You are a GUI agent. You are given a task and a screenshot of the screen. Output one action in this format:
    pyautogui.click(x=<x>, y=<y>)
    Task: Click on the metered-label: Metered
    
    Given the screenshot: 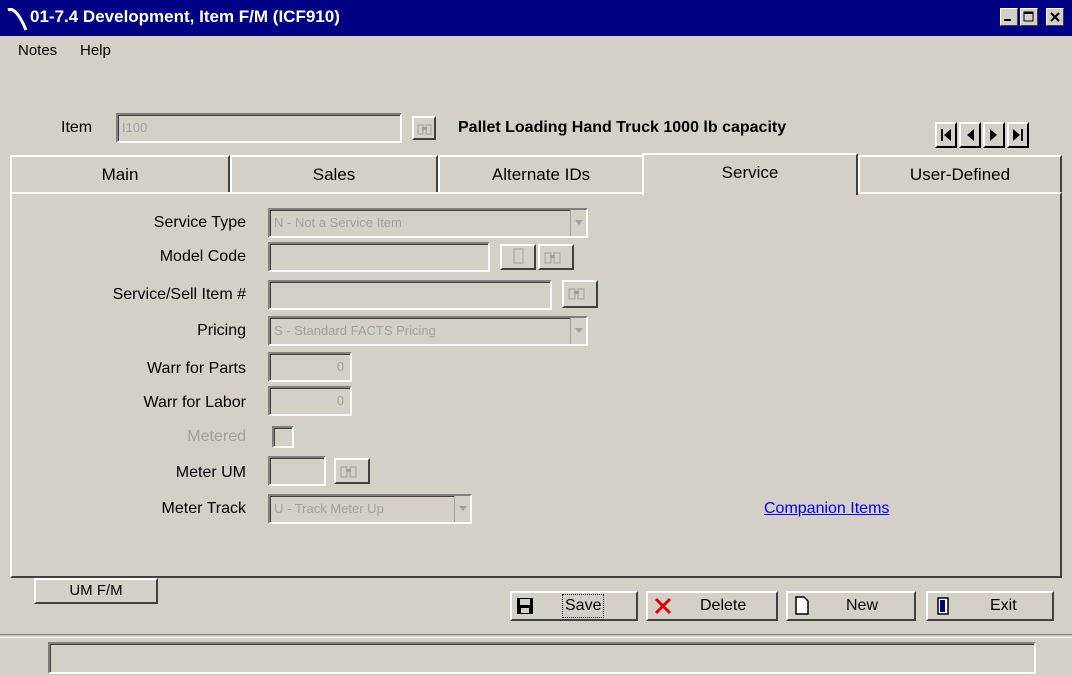 What is the action you would take?
    pyautogui.click(x=216, y=436)
    